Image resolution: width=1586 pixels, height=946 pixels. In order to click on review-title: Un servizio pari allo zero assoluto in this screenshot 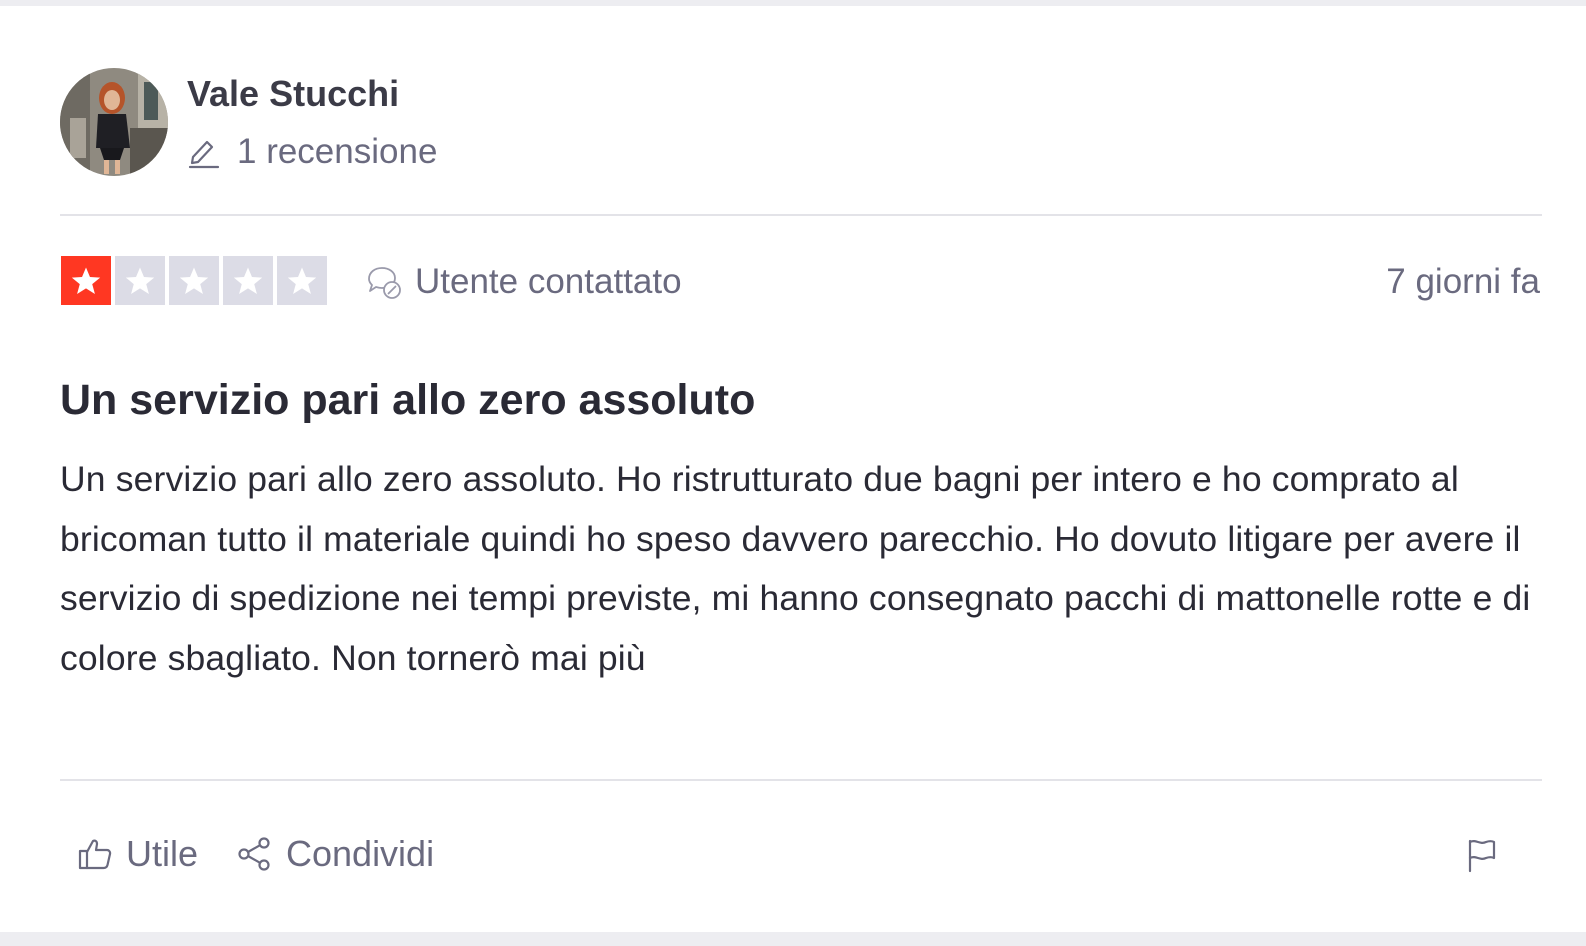, I will do `click(407, 400)`.